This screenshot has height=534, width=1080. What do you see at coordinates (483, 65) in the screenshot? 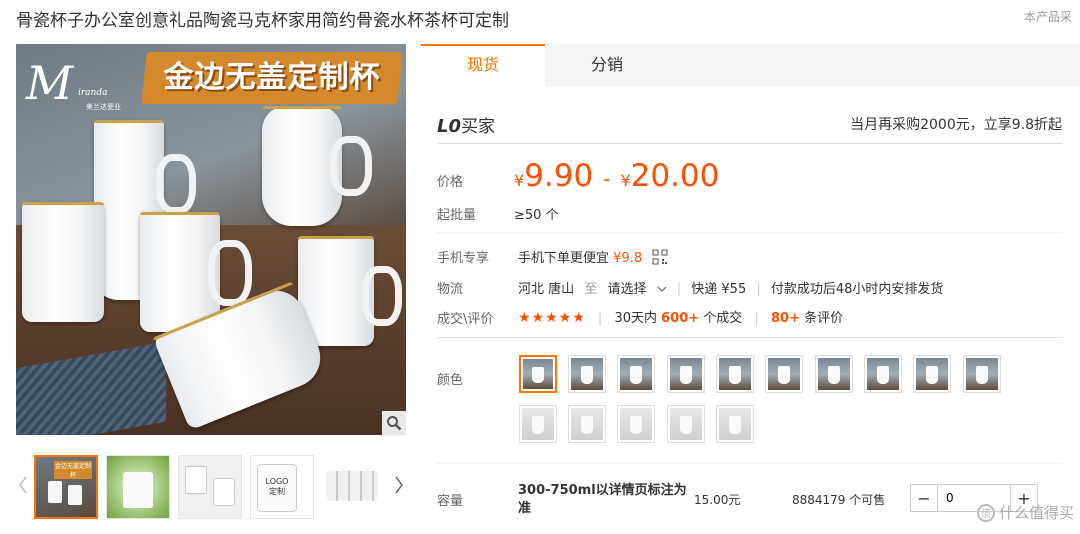
I see `tab-in-stock: 现货` at bounding box center [483, 65].